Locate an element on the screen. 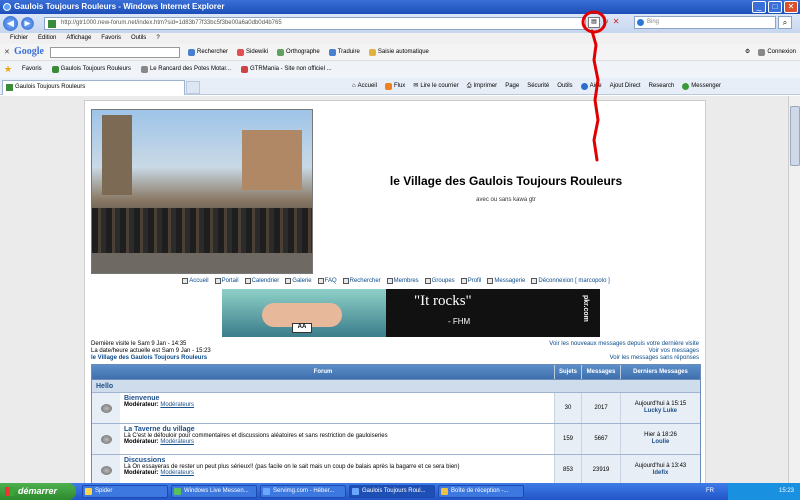 Image resolution: width=800 pixels, height=500 pixels. favorites-button: Favoris is located at coordinates (32, 69).